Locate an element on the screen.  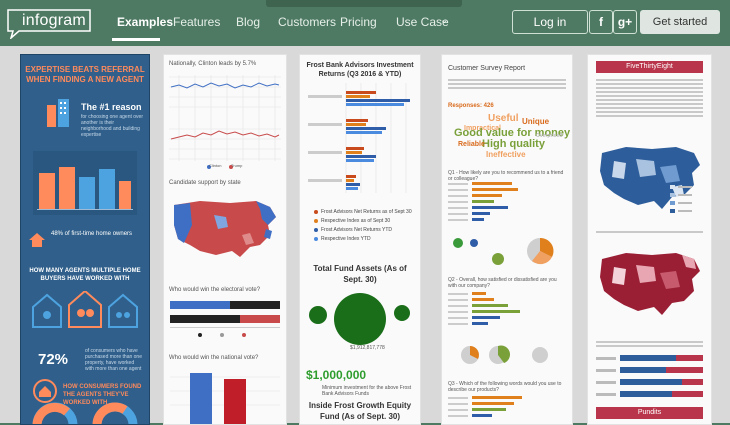
nav-pricing: Pricing is located at coordinates (358, 22).